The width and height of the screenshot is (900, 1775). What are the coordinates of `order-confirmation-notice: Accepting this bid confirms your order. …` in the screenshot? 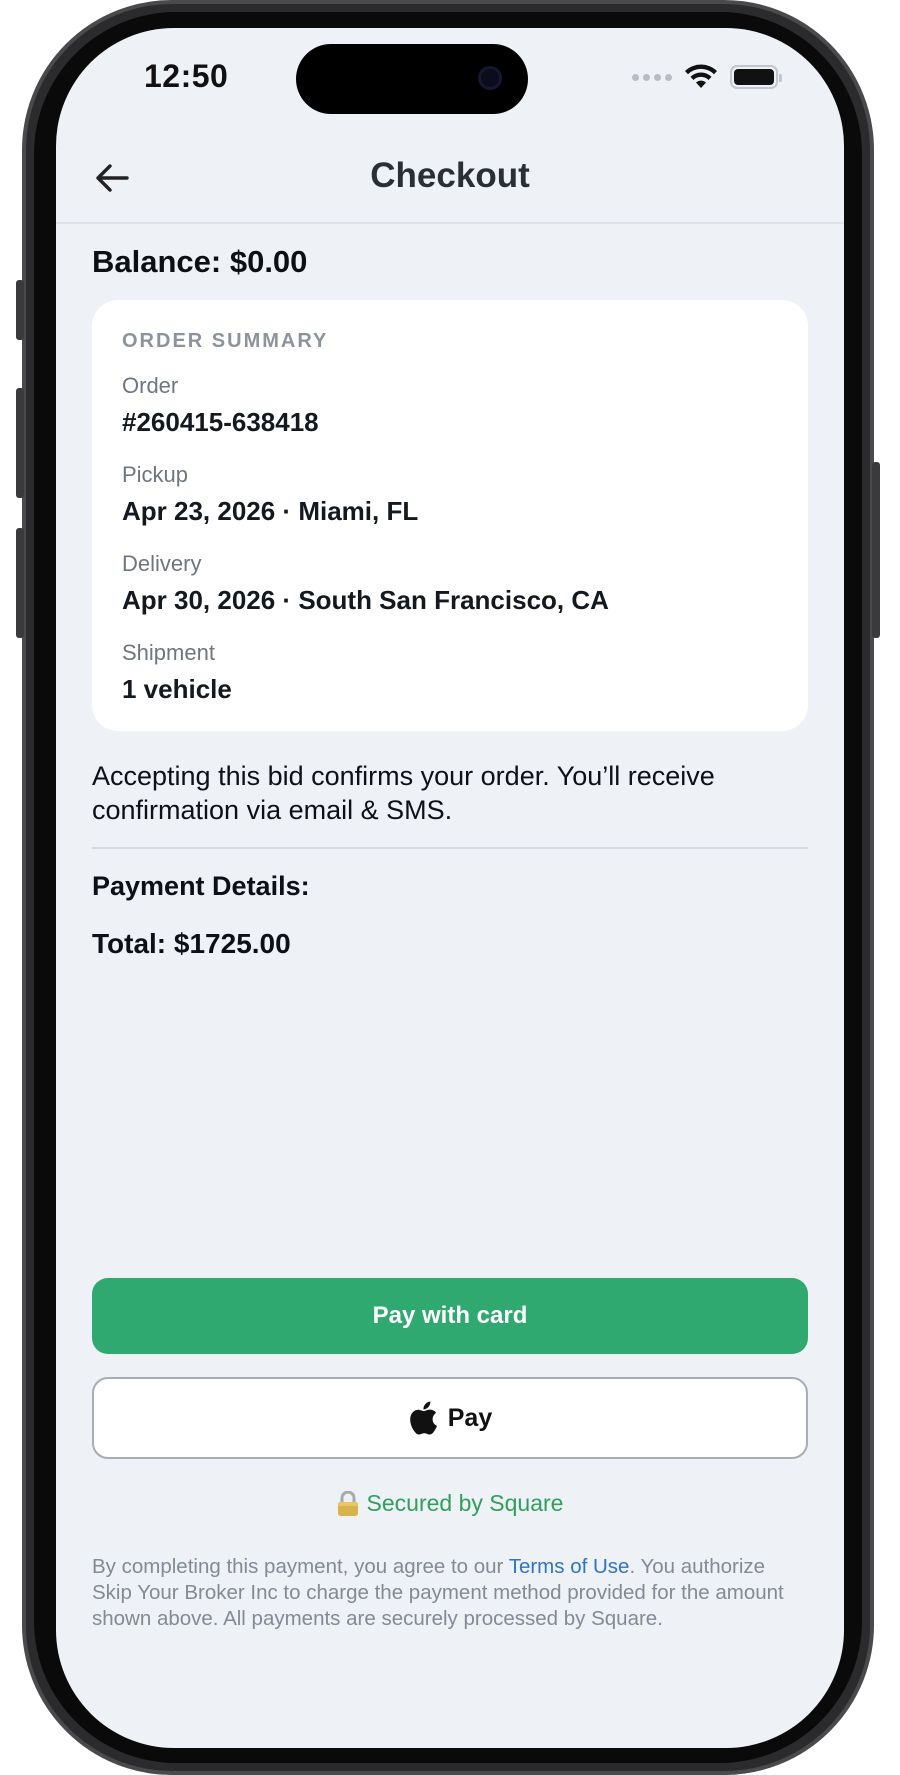 It's located at (403, 793).